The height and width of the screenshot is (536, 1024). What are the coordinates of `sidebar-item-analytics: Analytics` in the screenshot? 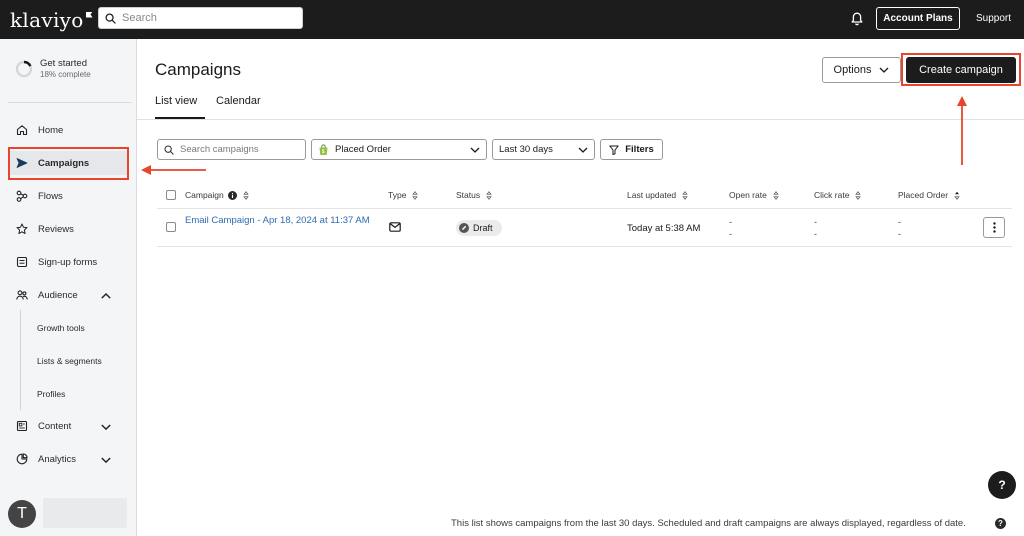 It's located at (68, 459).